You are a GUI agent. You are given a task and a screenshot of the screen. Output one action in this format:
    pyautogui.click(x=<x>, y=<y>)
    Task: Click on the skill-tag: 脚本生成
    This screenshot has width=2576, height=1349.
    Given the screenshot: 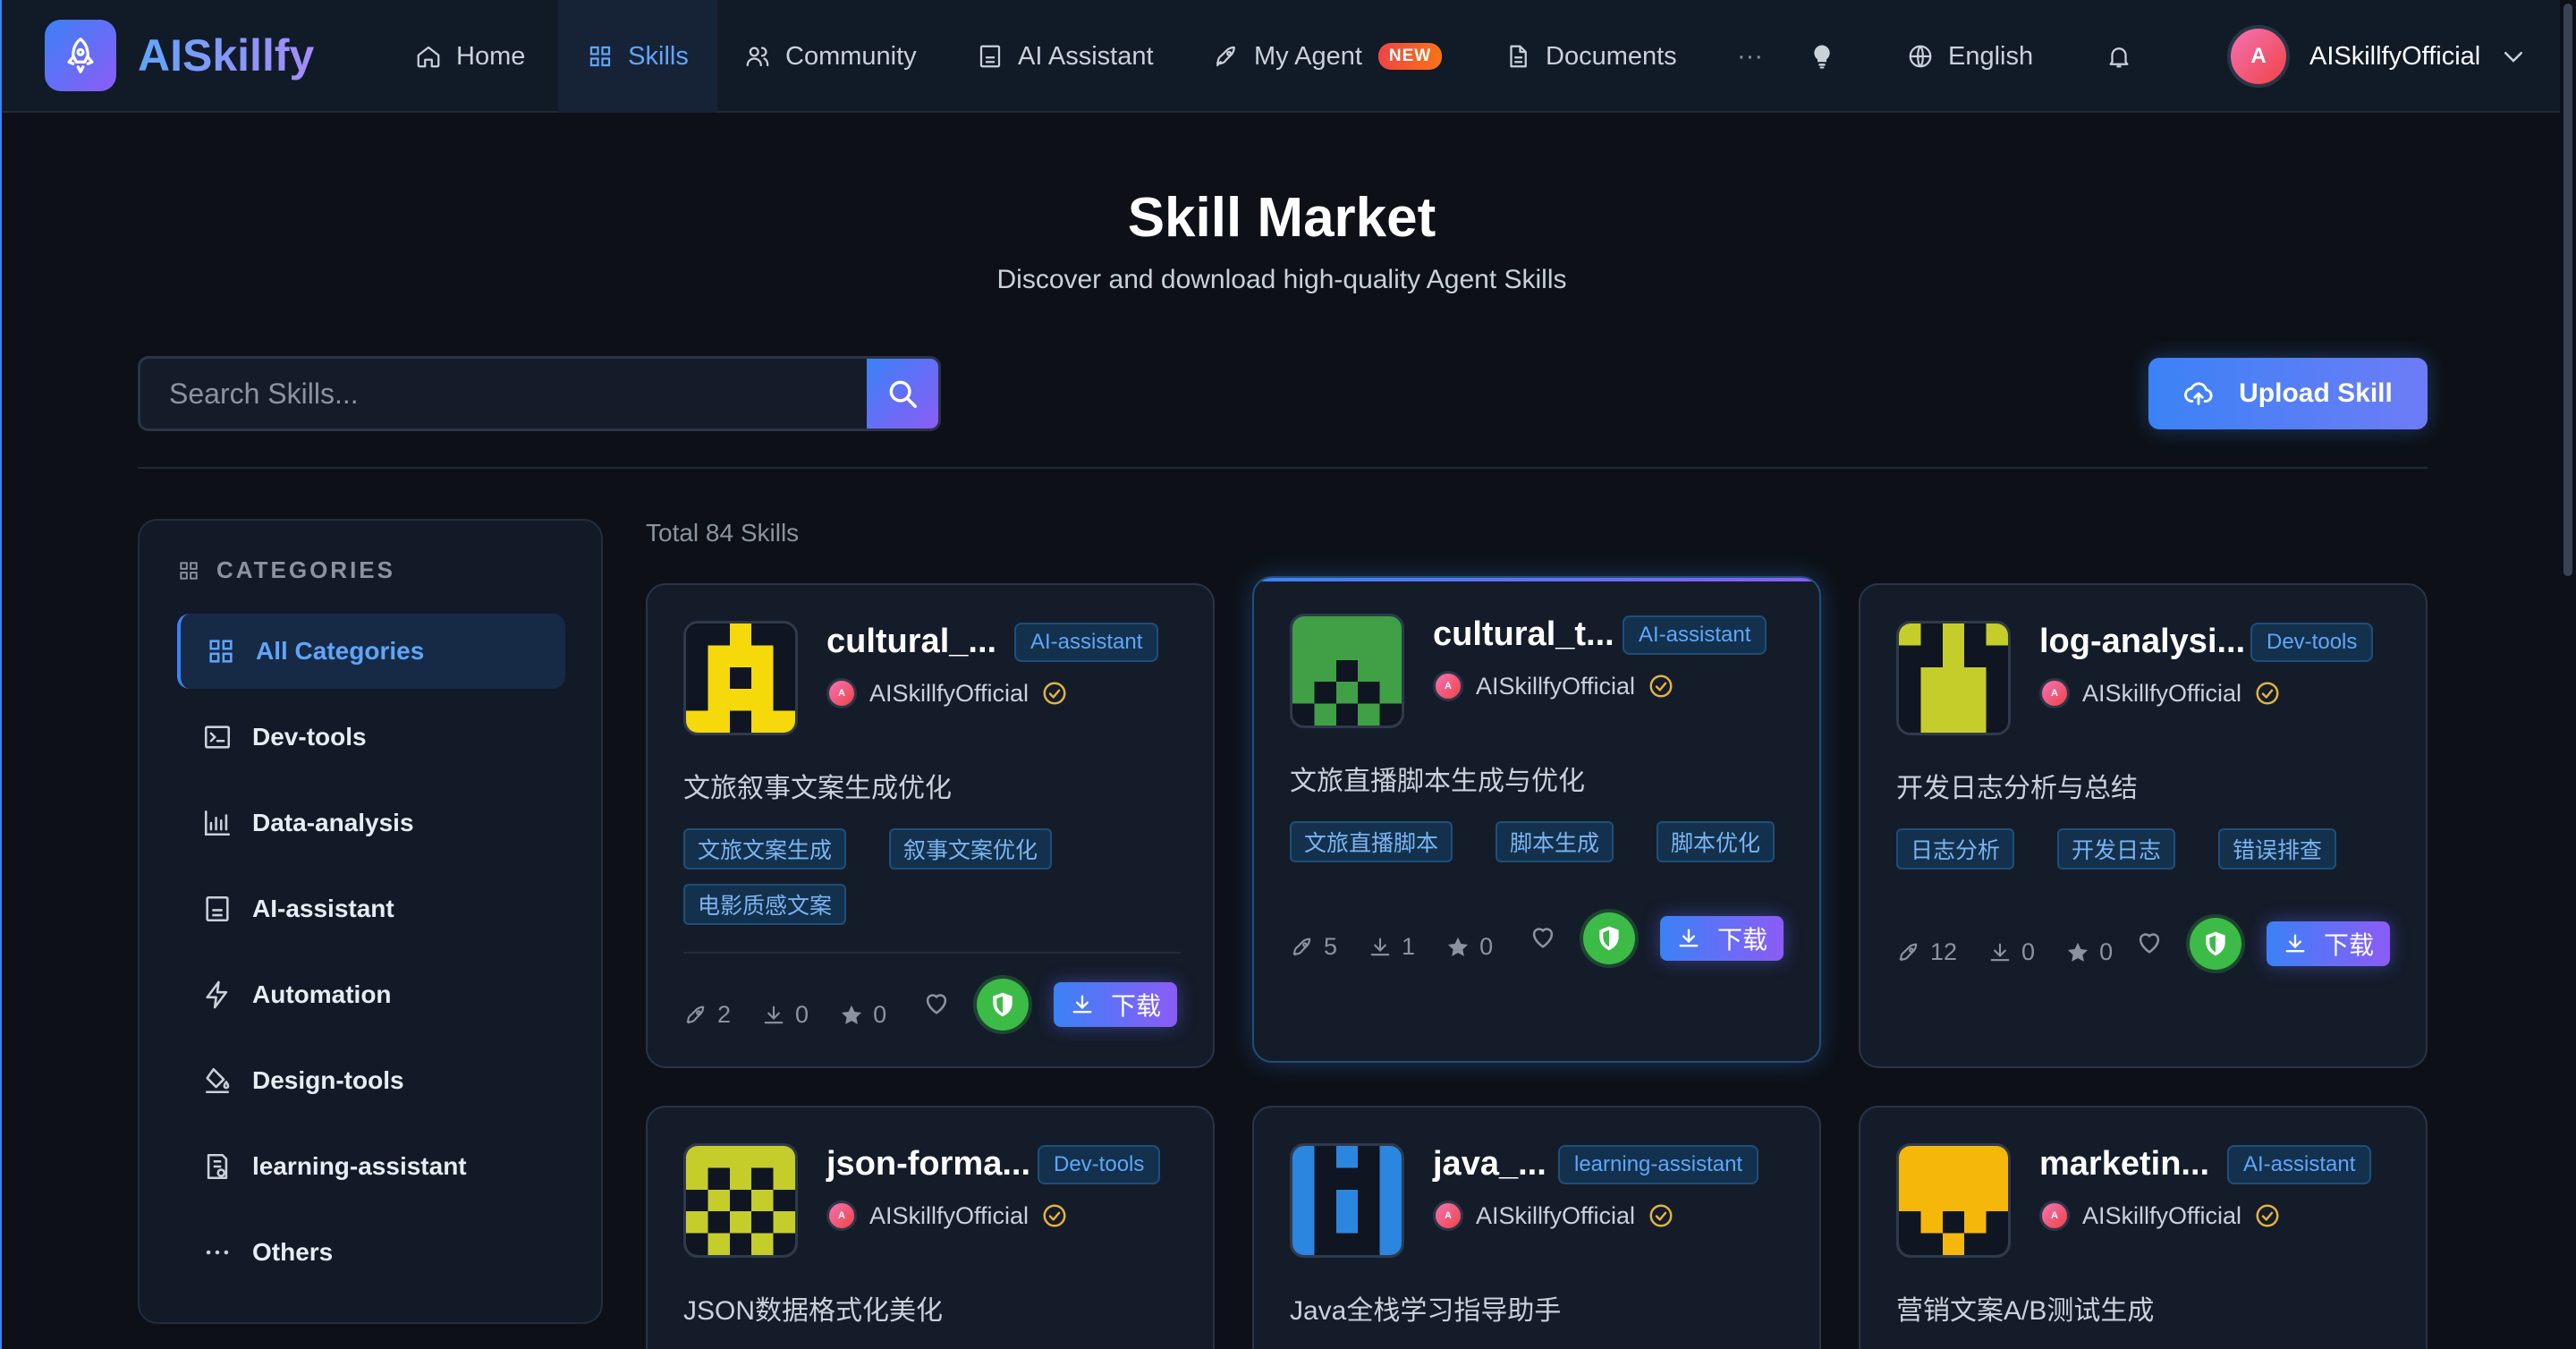 What is the action you would take?
    pyautogui.click(x=1555, y=841)
    